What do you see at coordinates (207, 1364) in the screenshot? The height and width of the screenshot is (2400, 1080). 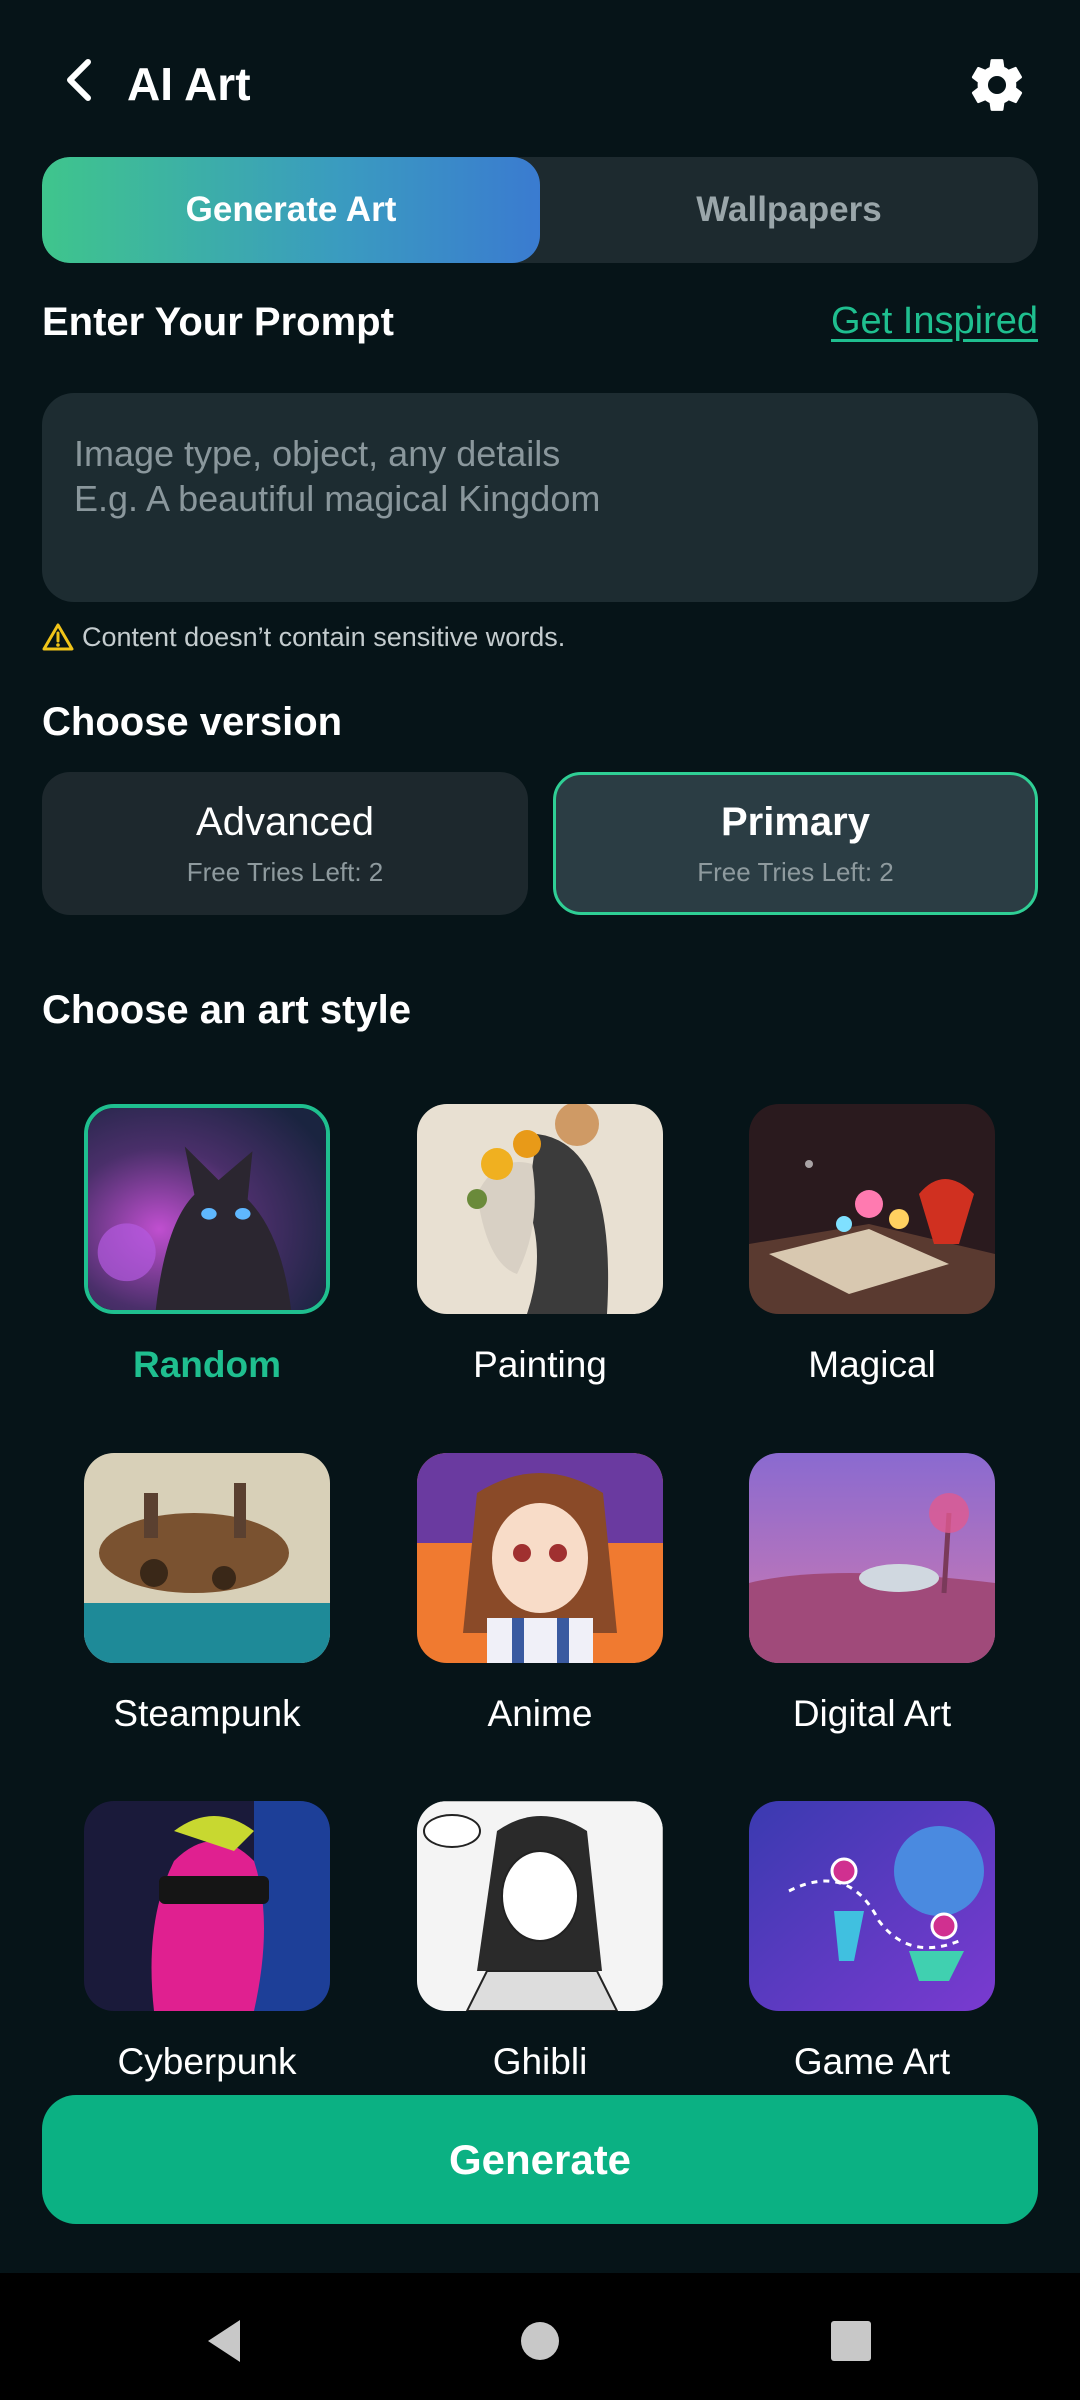 I see `style-label: Random` at bounding box center [207, 1364].